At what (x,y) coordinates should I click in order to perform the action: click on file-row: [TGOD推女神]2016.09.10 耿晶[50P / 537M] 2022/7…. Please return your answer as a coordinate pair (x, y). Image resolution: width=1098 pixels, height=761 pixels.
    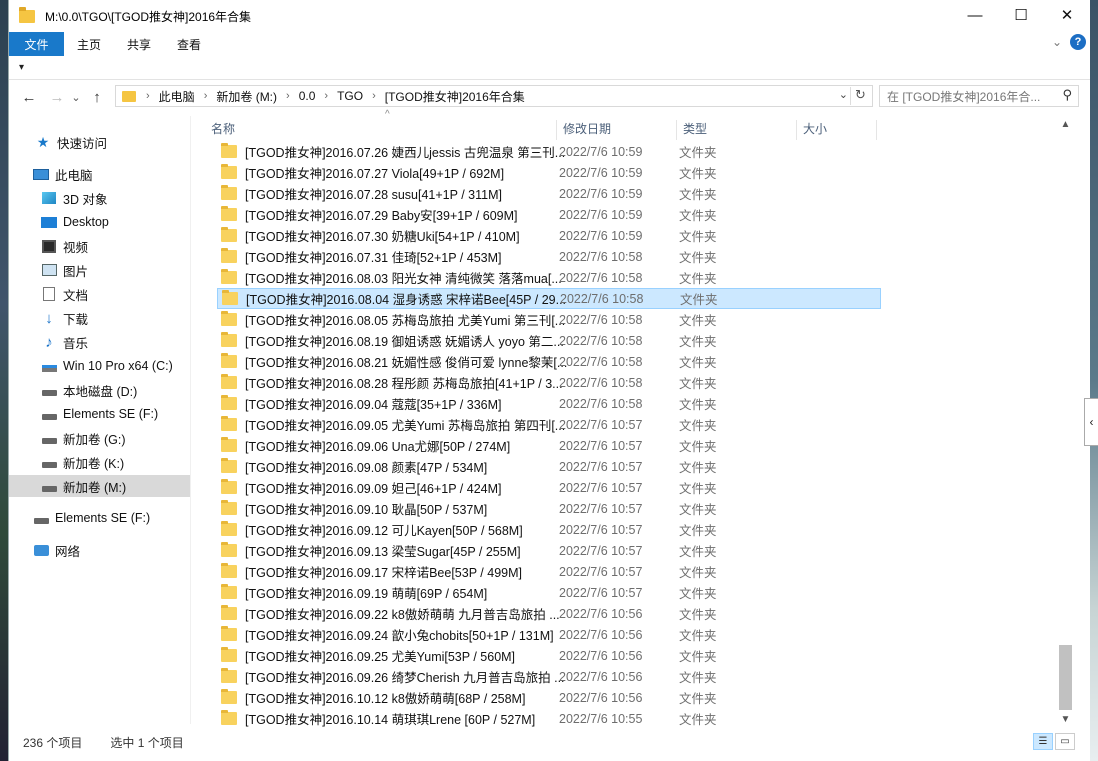
    Looking at the image, I should click on (549, 508).